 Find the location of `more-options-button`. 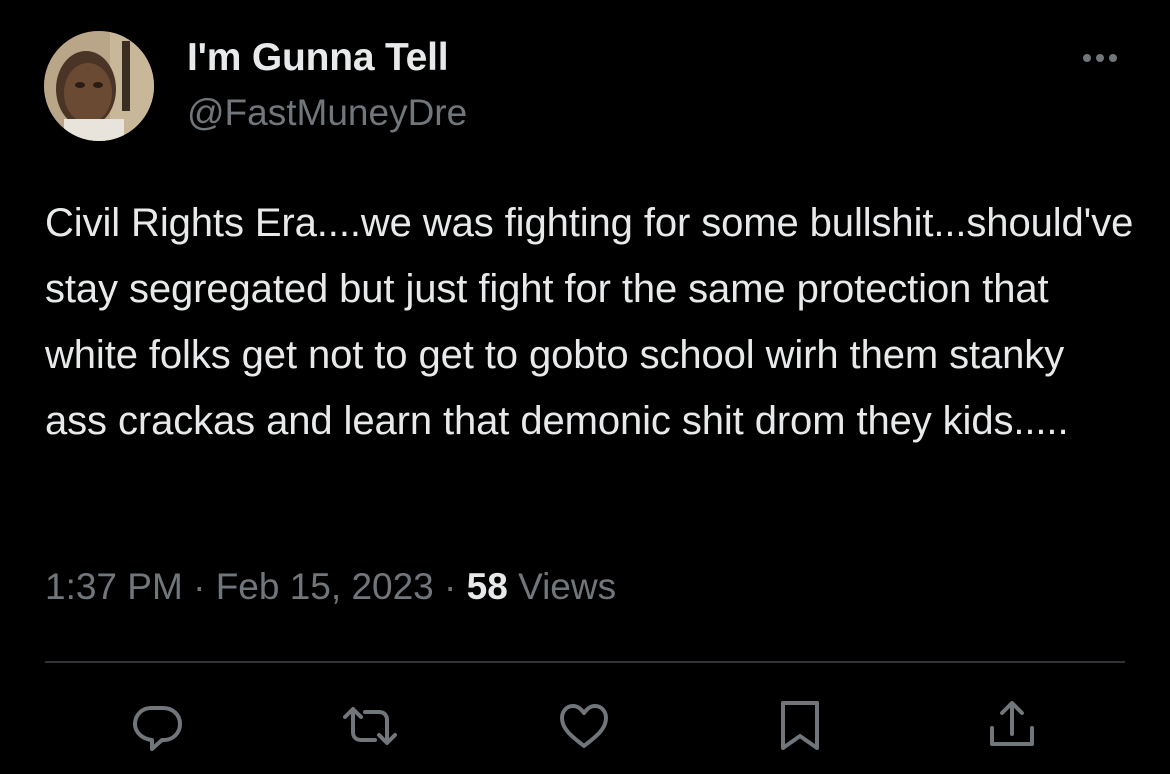

more-options-button is located at coordinates (1100, 58).